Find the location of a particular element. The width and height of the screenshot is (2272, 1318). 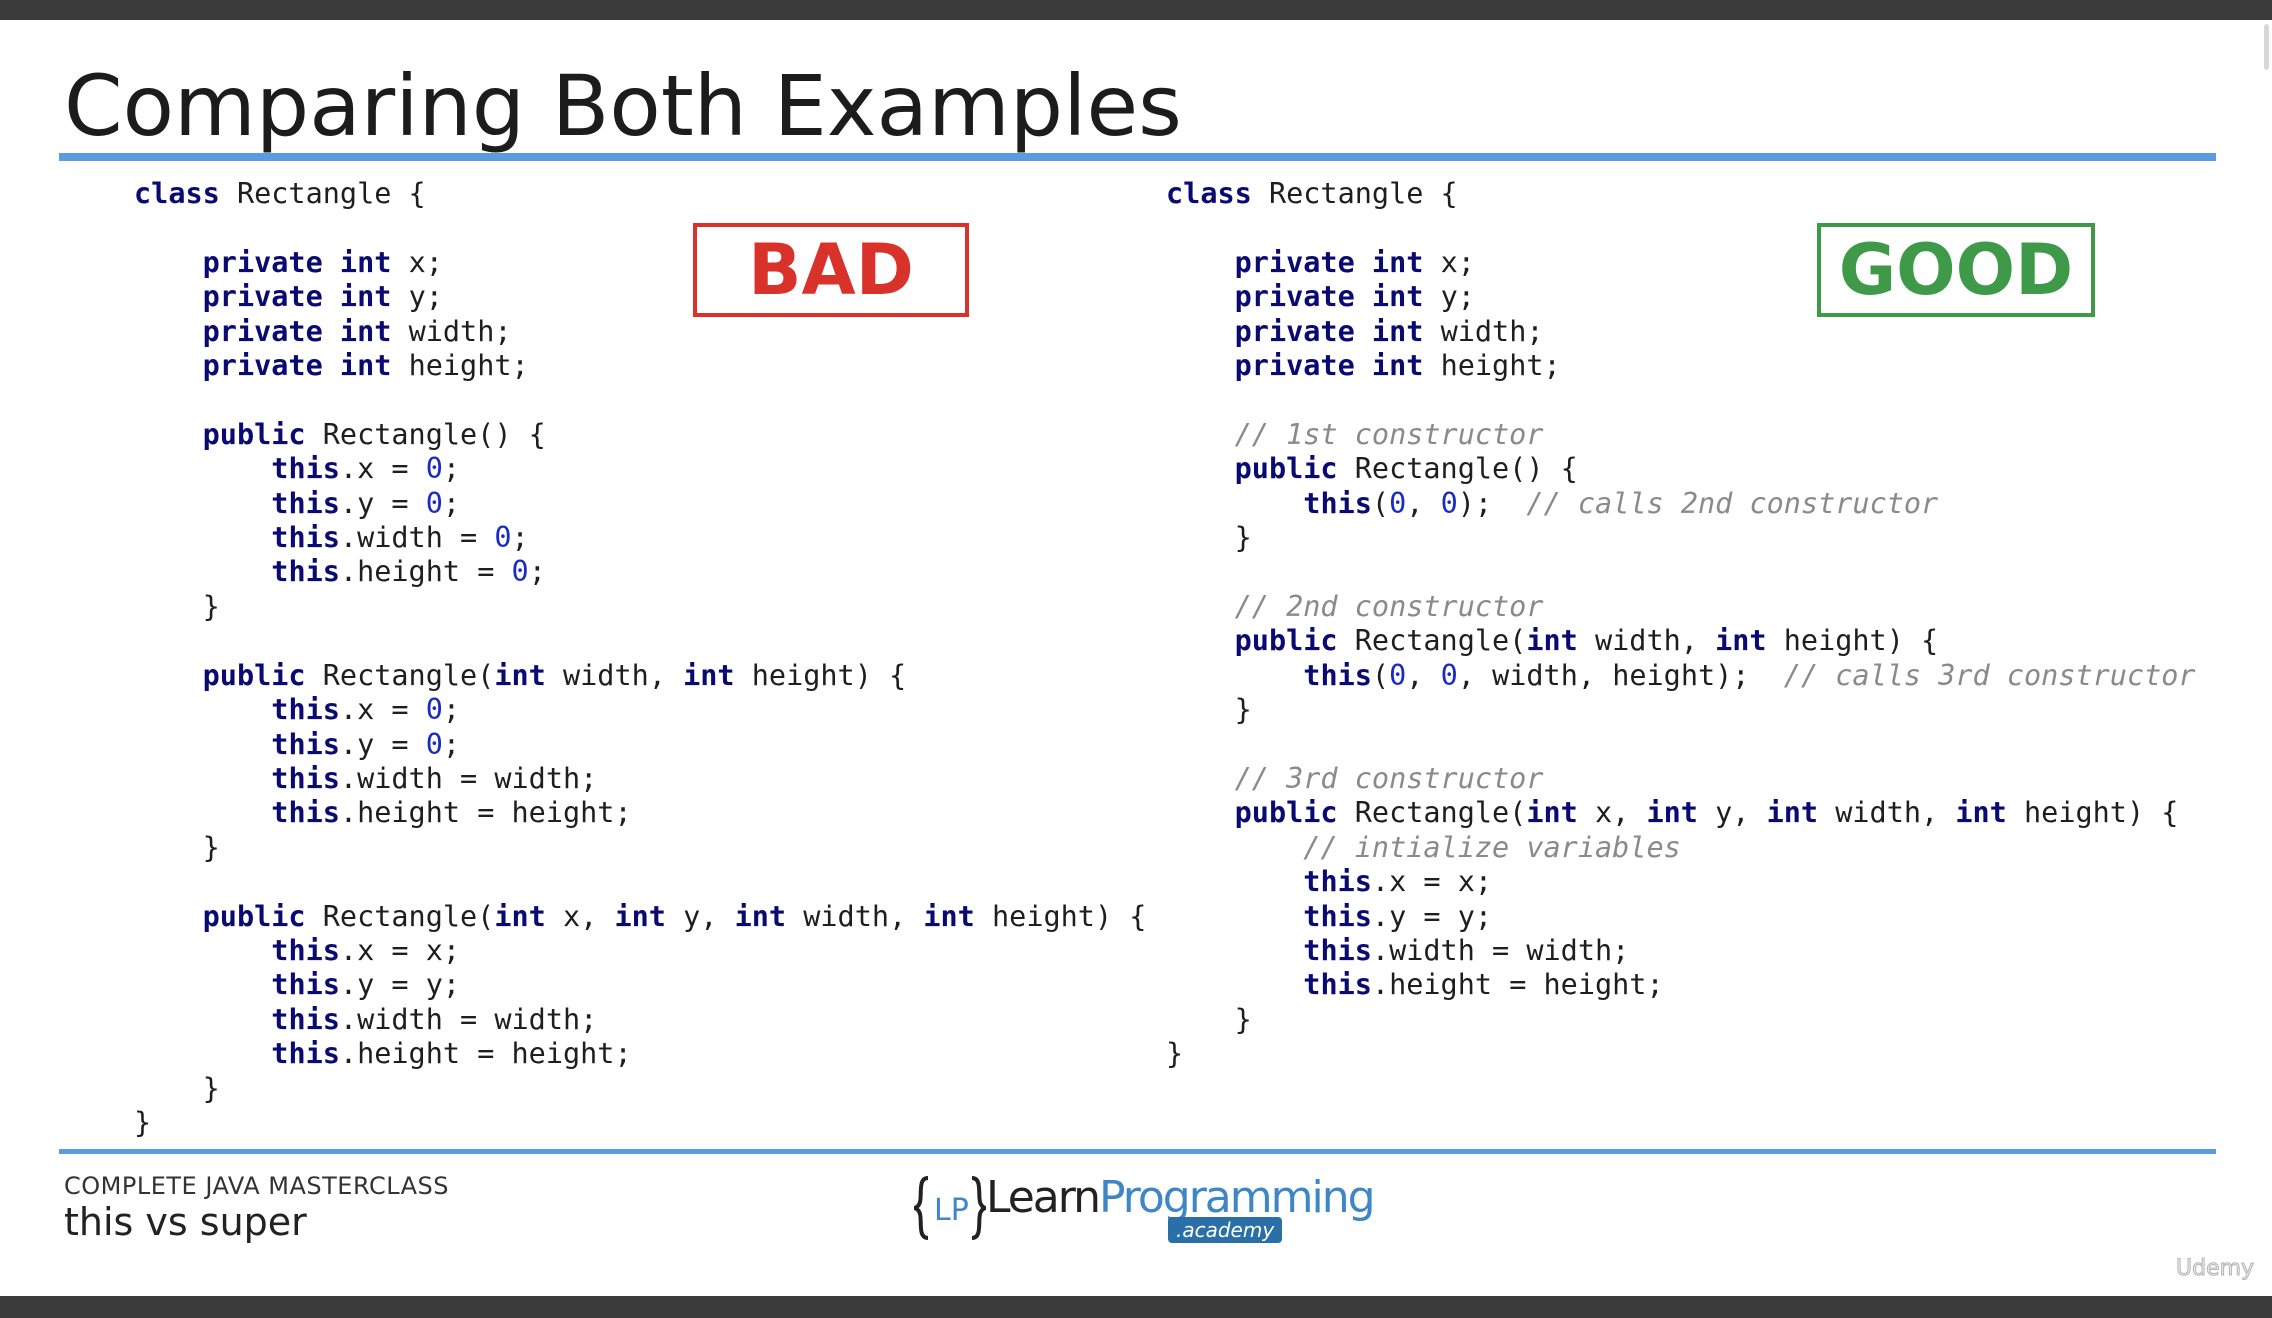

code-text: .x = x; is located at coordinates (400, 950).